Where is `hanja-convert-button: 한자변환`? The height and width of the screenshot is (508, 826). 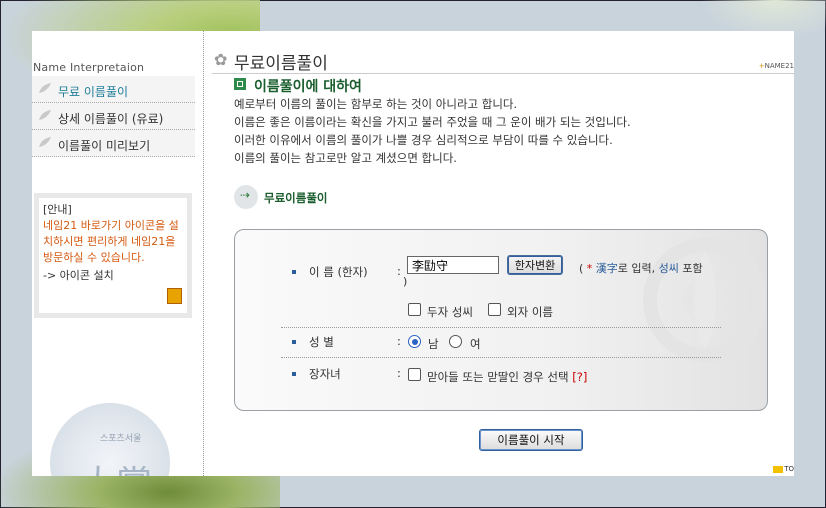
hanja-convert-button: 한자변환 is located at coordinates (535, 265).